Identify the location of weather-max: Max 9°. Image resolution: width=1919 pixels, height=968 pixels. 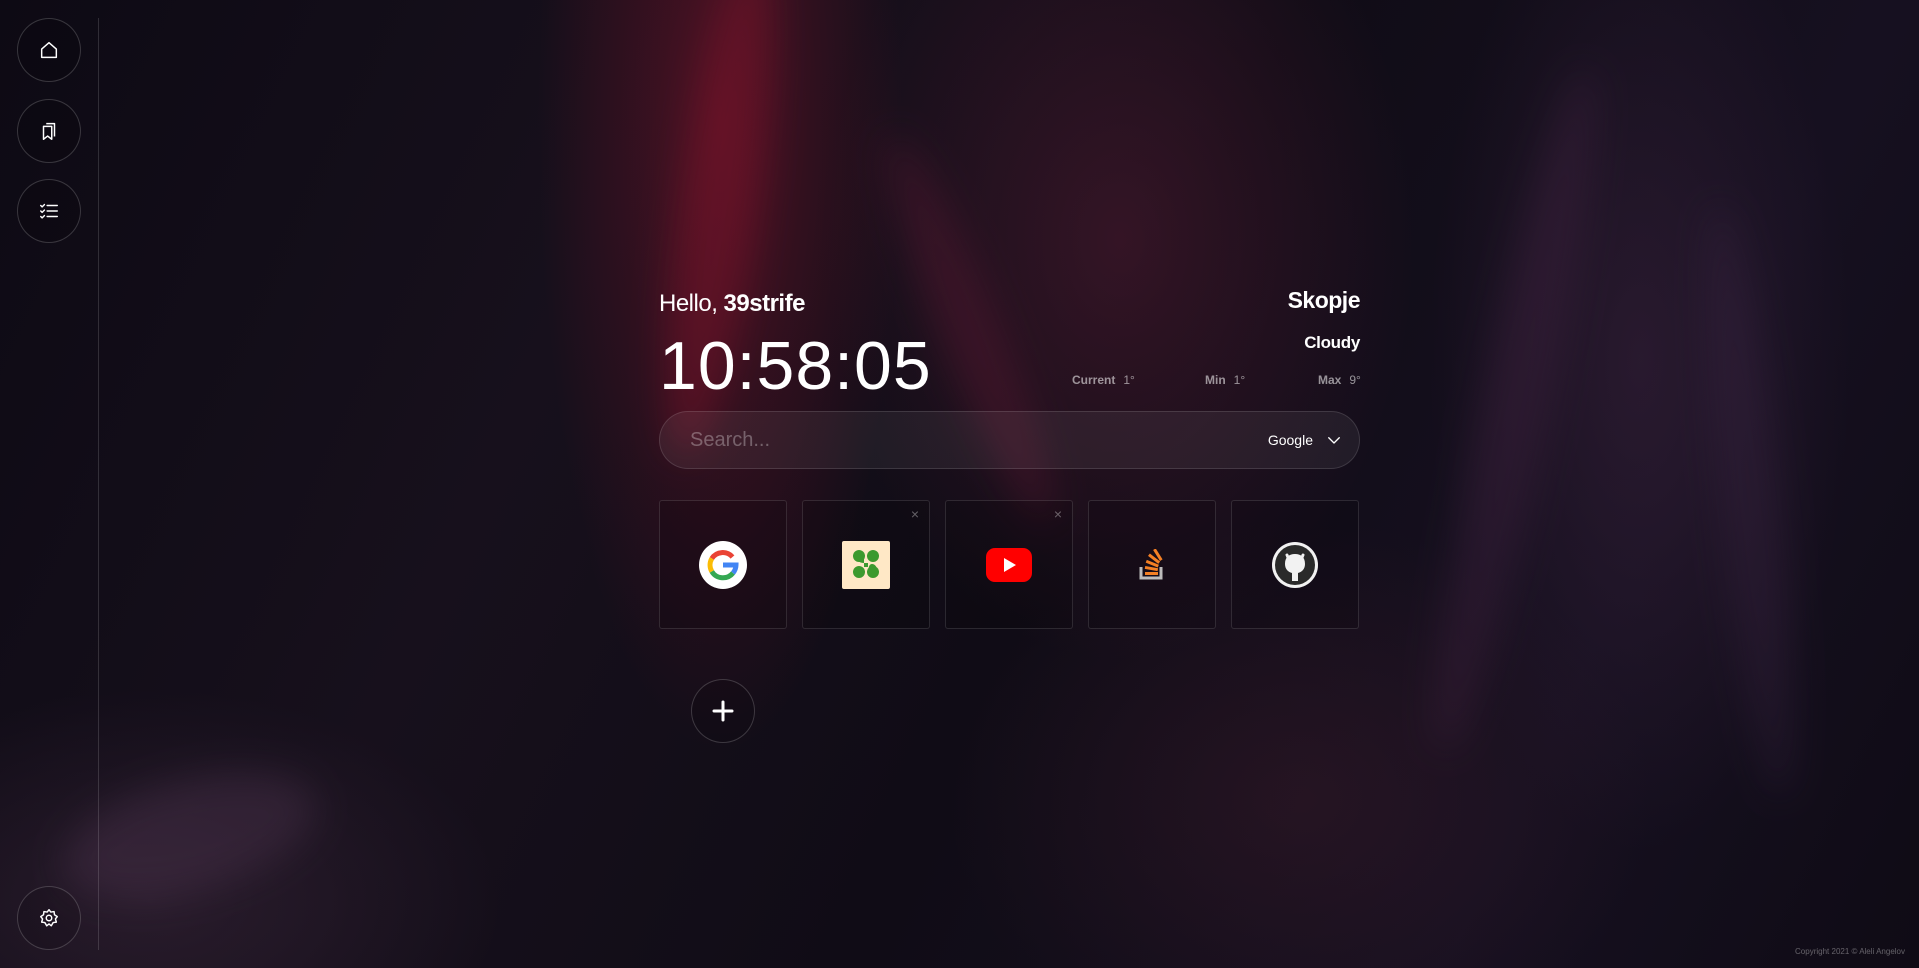
(1339, 380).